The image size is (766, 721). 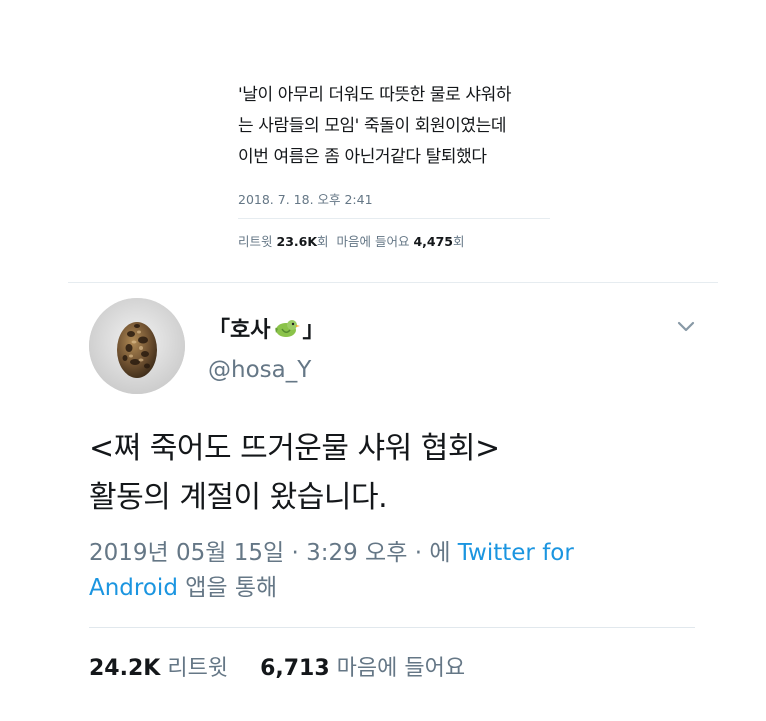 I want to click on tweet-stats: 24.2K 리트윗 6,713 마음에 들어요, so click(x=277, y=666).